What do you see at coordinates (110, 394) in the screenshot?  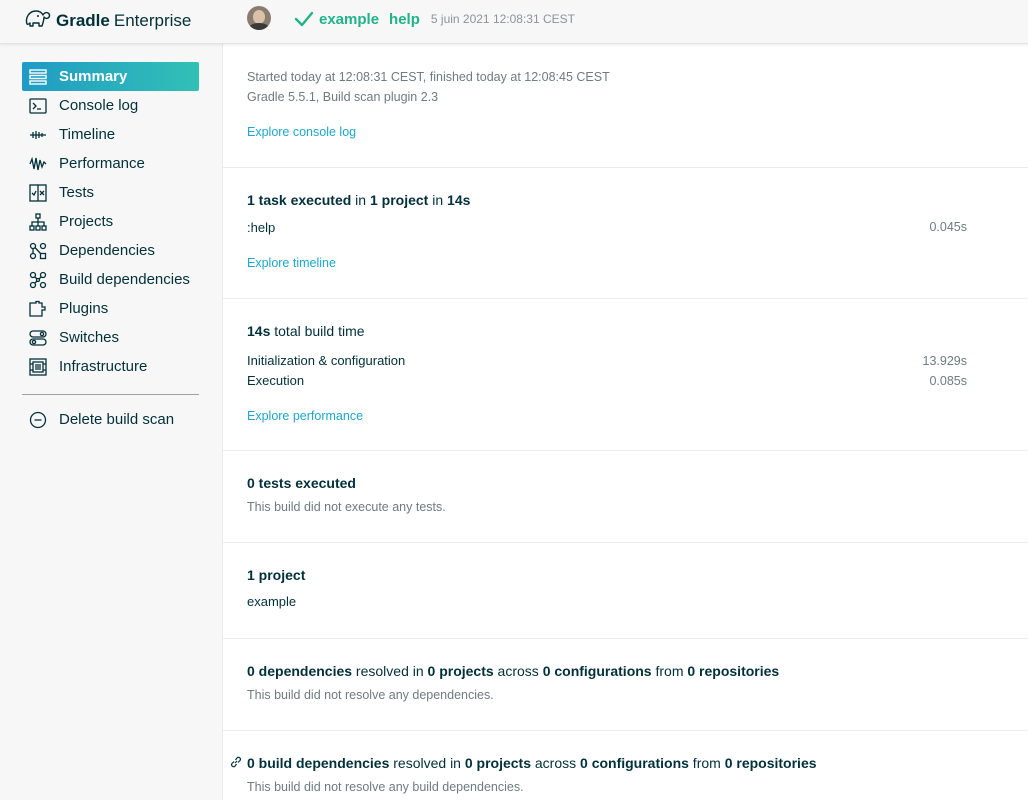 I see `sidebar-divider` at bounding box center [110, 394].